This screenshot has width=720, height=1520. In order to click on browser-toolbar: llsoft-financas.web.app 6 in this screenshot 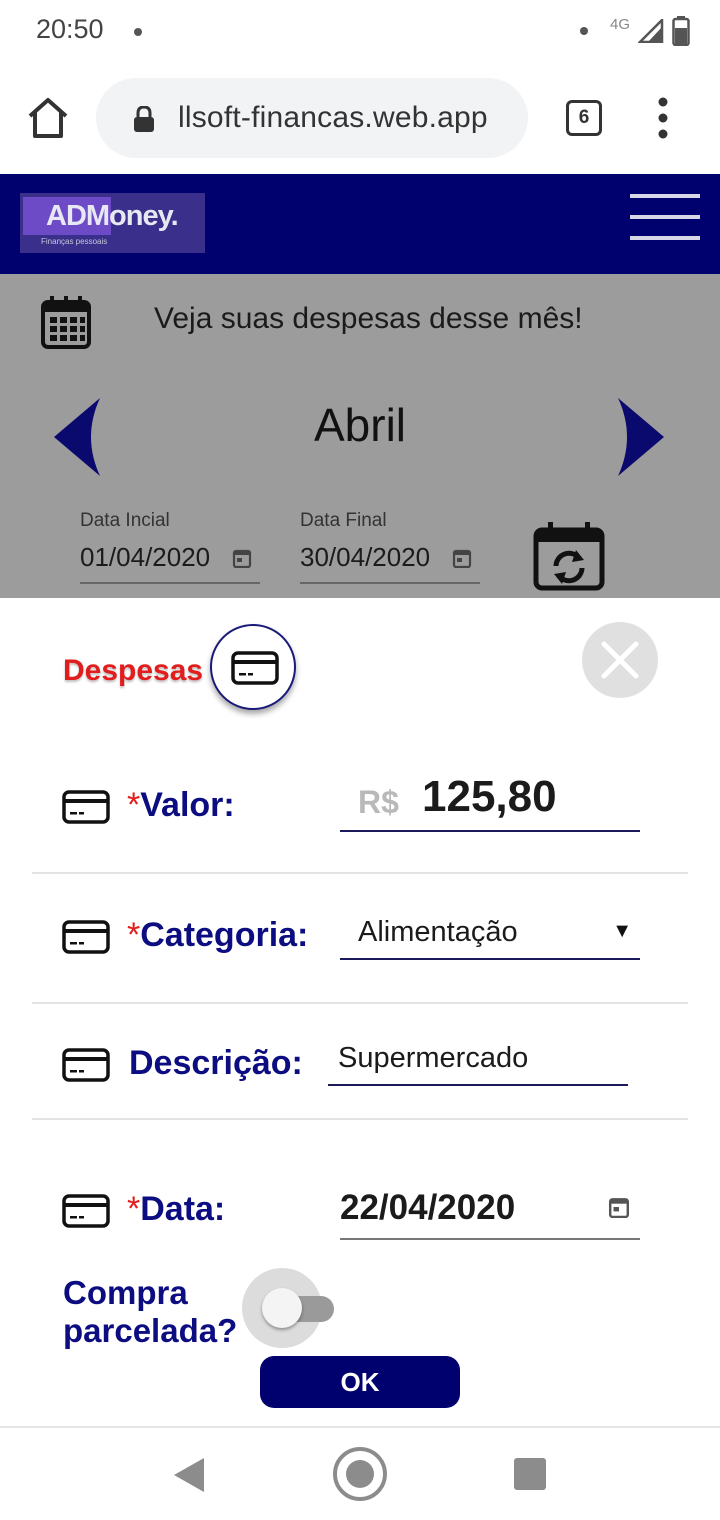, I will do `click(360, 119)`.